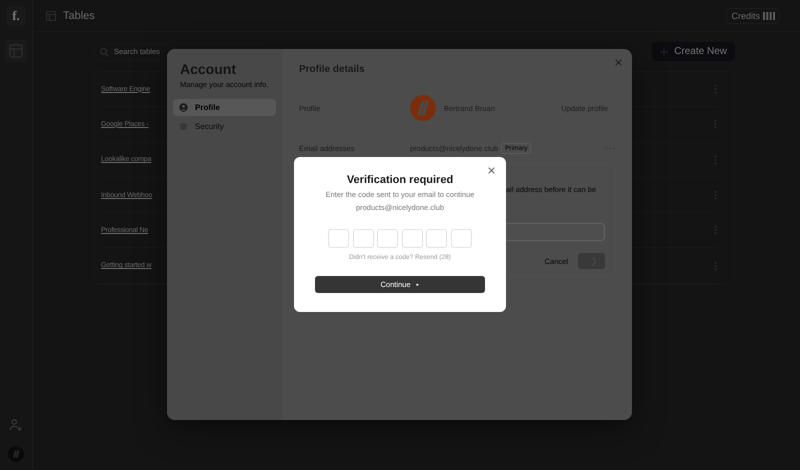 The height and width of the screenshot is (470, 800). Describe the element at coordinates (224, 126) in the screenshot. I see `nav-item: Security` at that location.